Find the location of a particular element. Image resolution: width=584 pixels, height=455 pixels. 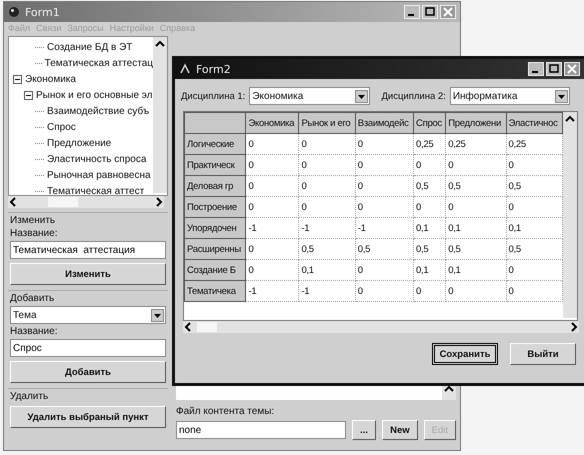

row-header: Деловая гр is located at coordinates (215, 186).